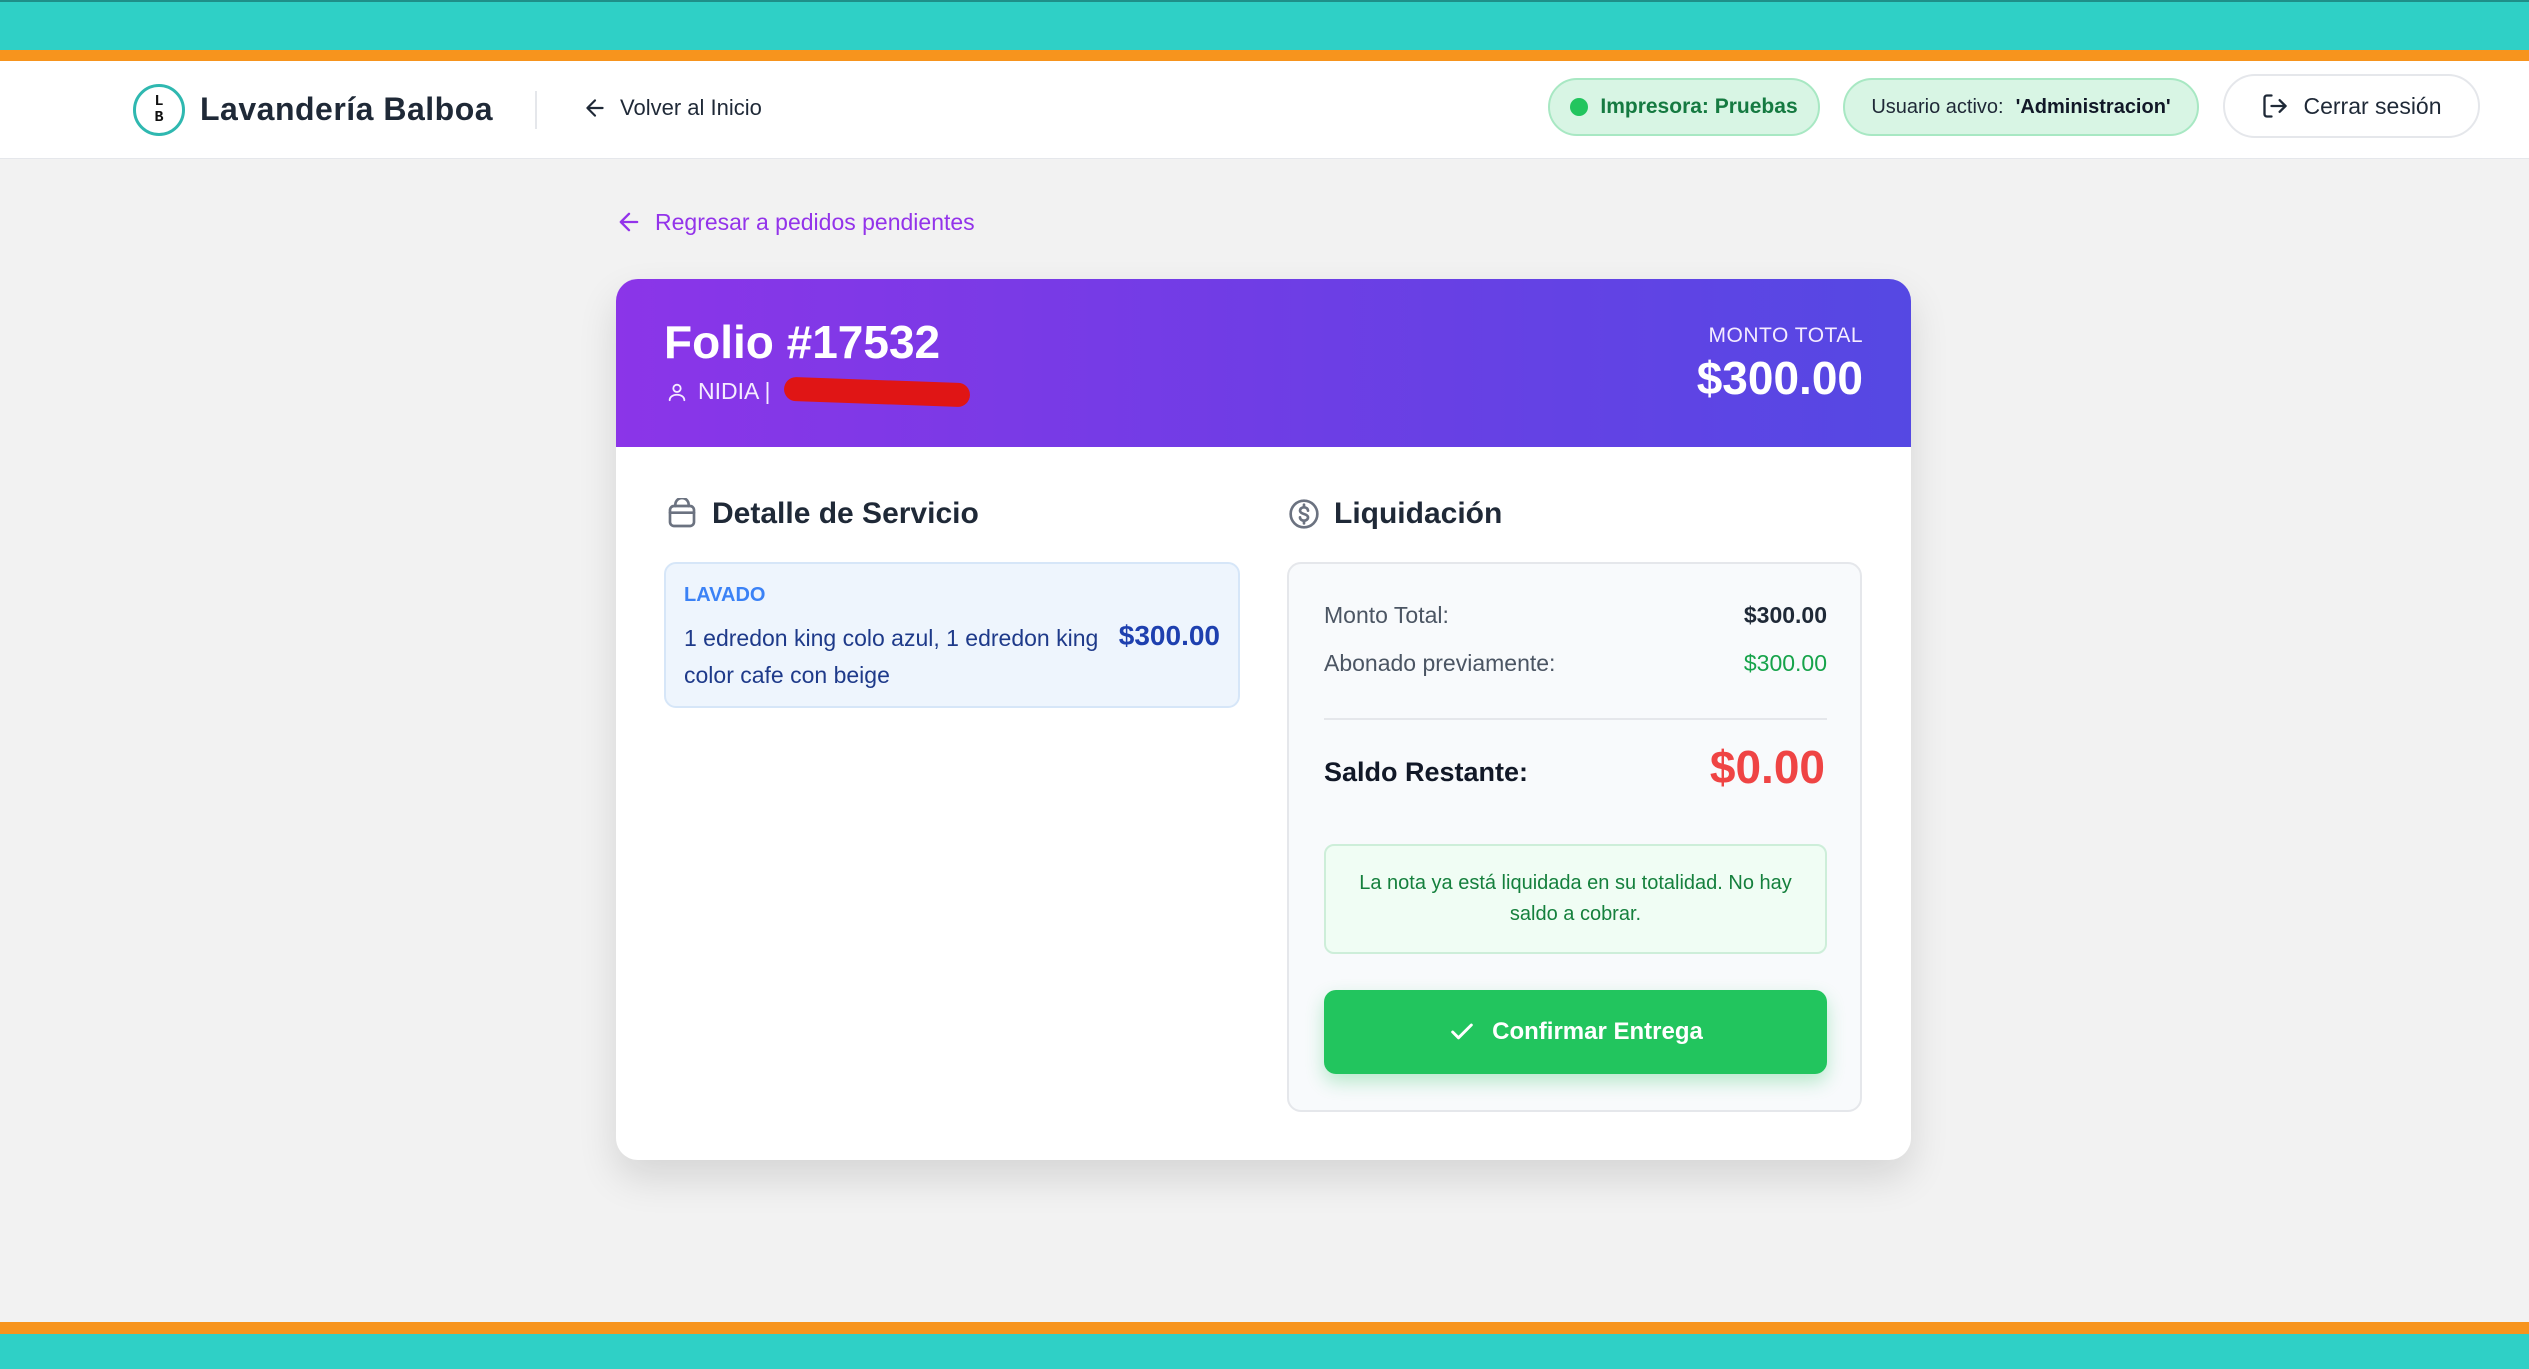 The width and height of the screenshot is (2529, 1369). What do you see at coordinates (1937, 106) in the screenshot?
I see `active-user-prefix: Usuario activo:` at bounding box center [1937, 106].